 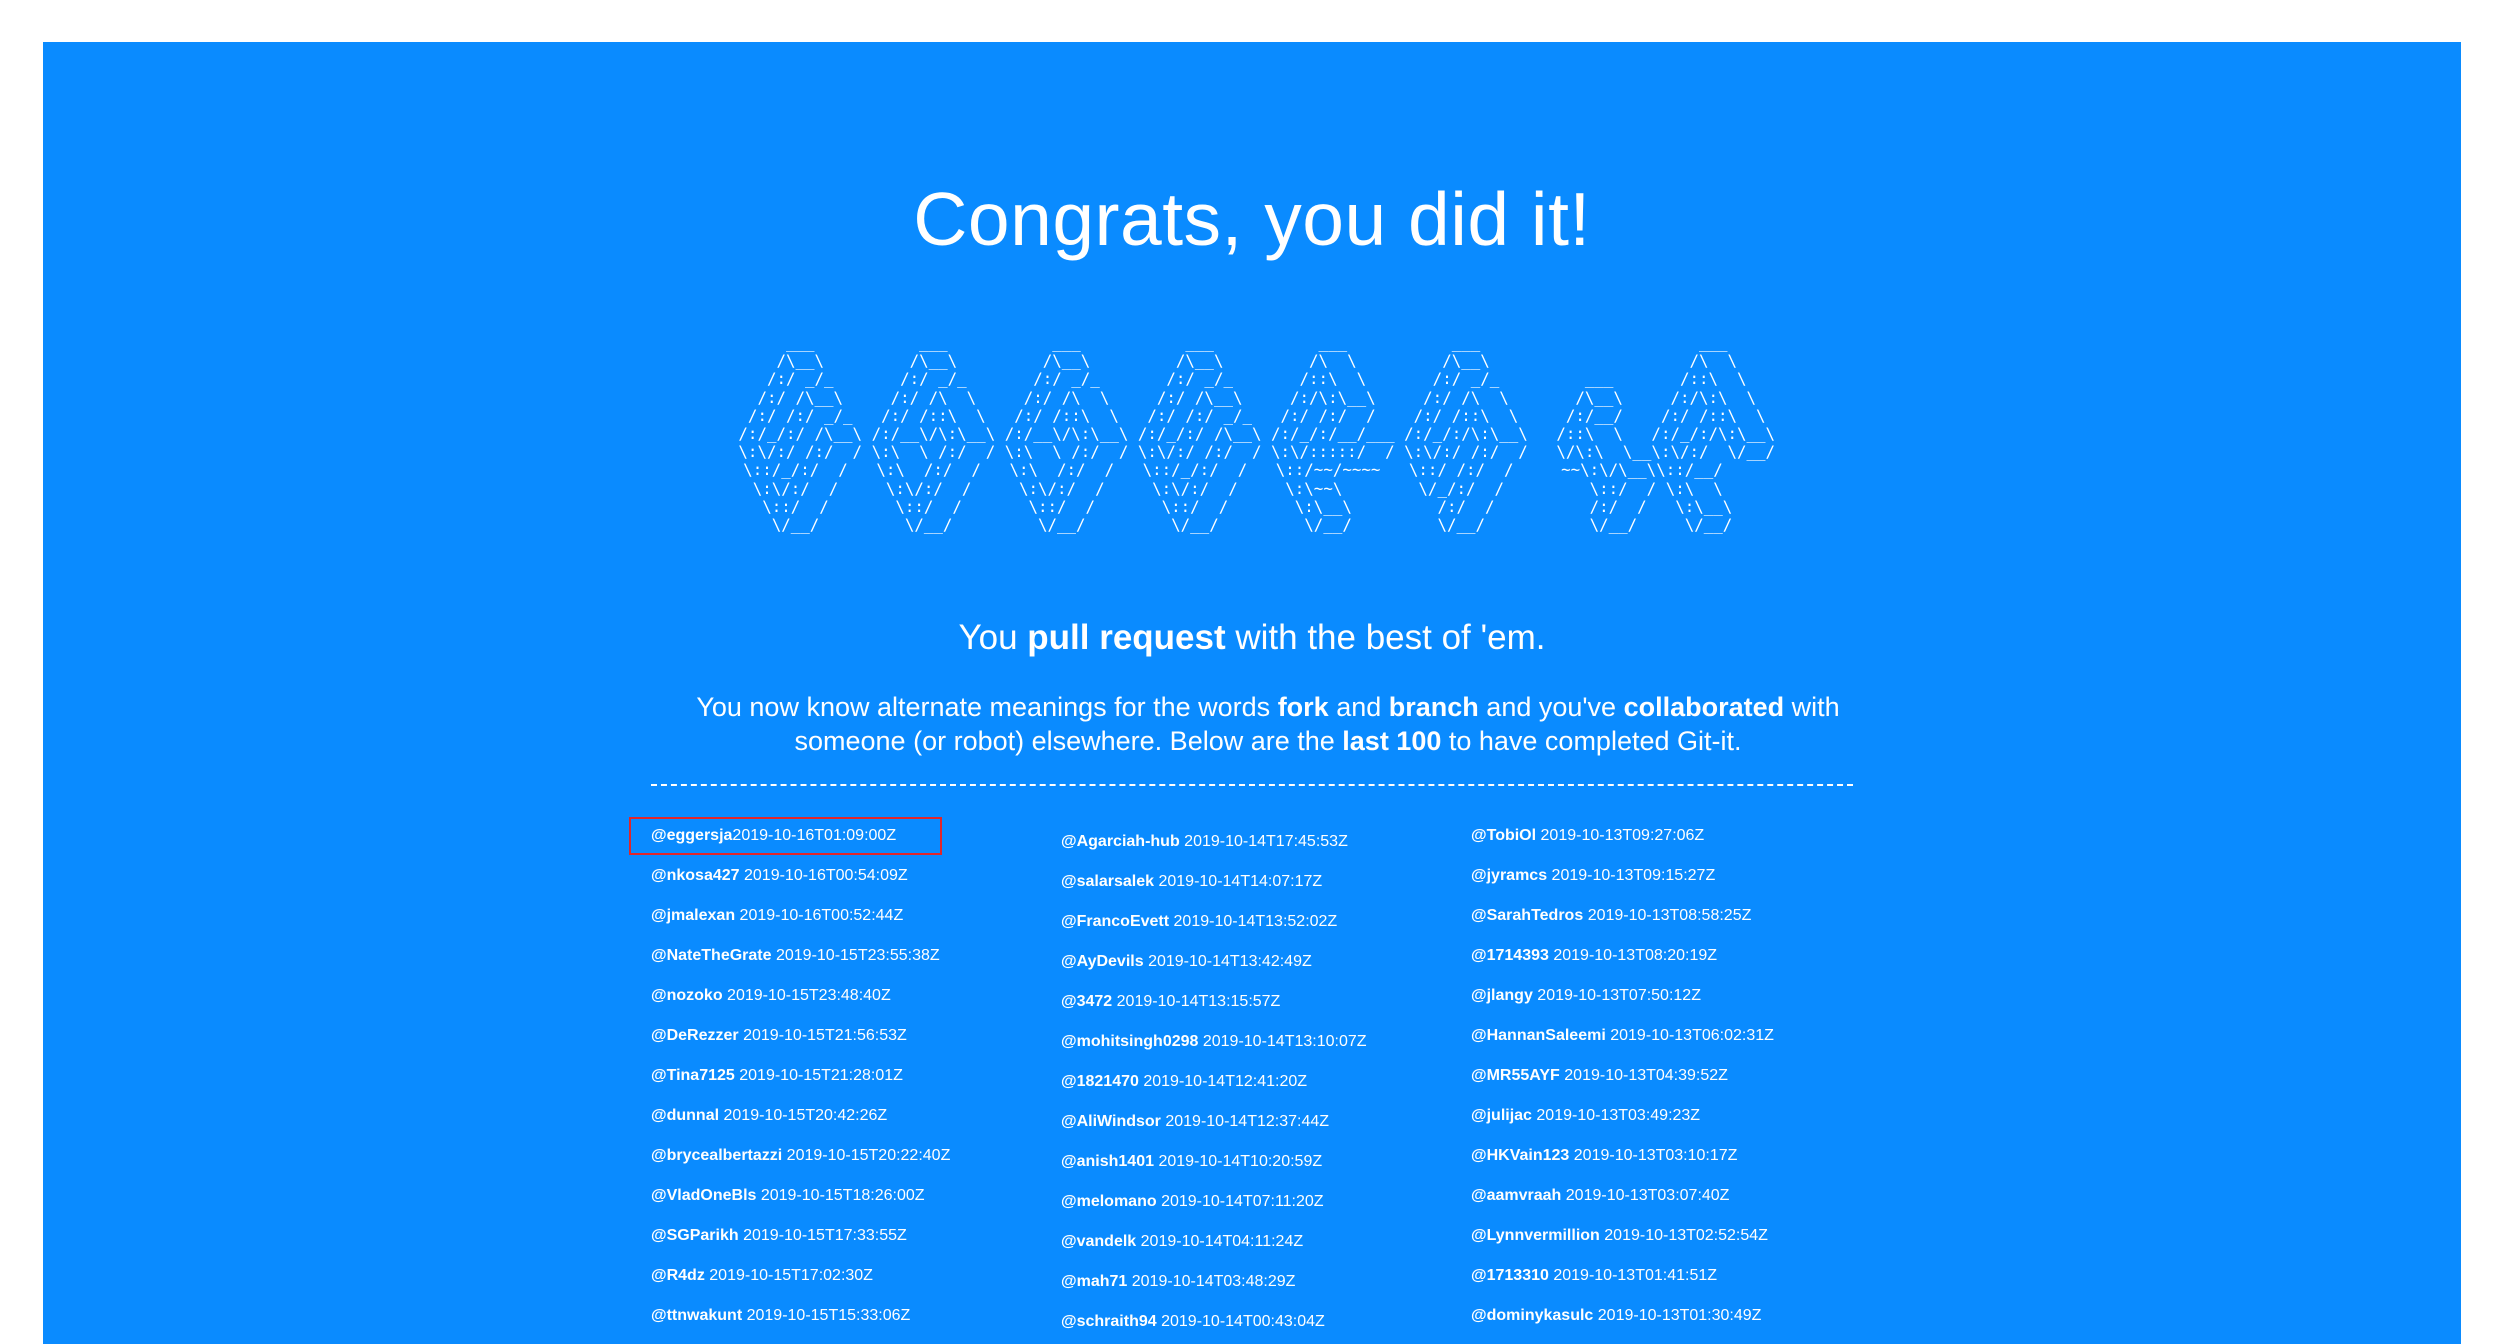 I want to click on list-item: @MR55AYF 2019-10-13T04:39:52Z, so click(x=1622, y=1086).